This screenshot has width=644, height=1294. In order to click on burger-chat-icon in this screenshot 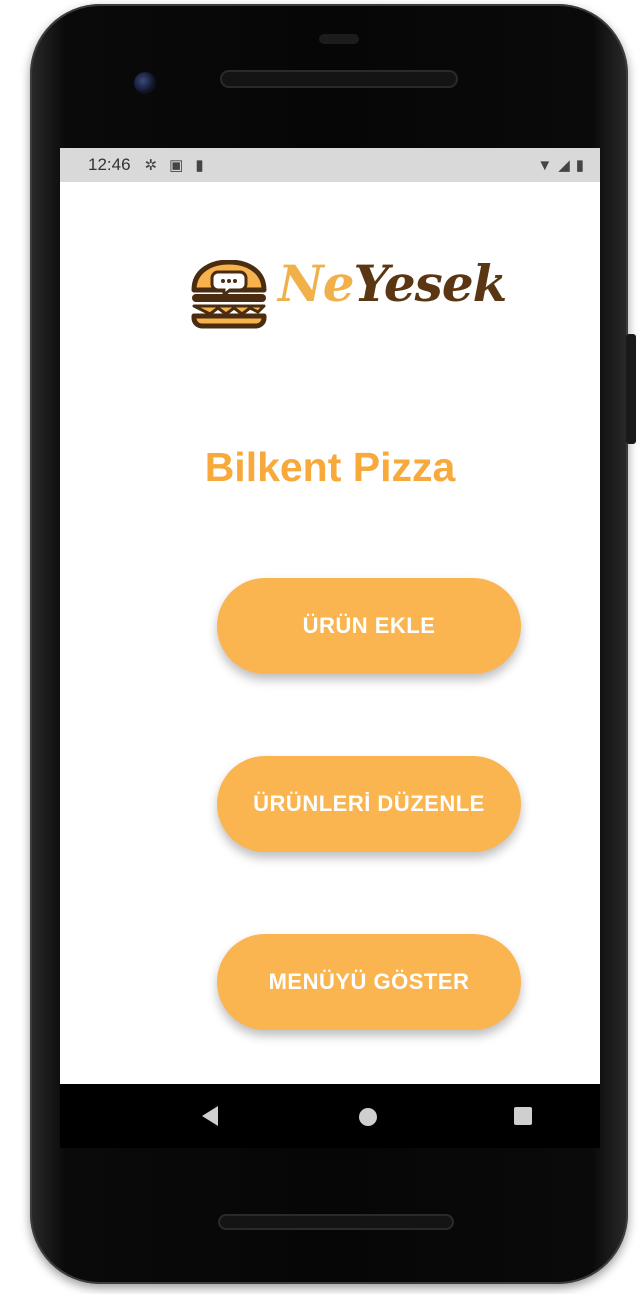, I will do `click(229, 294)`.